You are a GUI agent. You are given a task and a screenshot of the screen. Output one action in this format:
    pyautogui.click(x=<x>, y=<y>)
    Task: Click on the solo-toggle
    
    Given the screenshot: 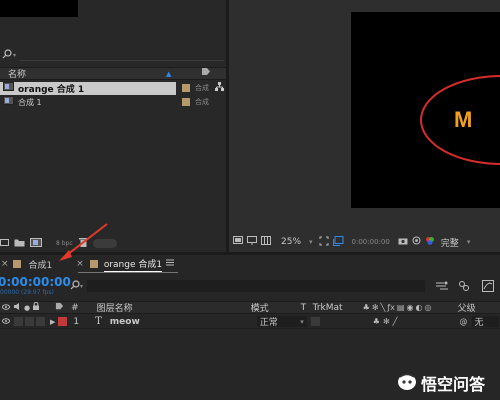 What is the action you would take?
    pyautogui.click(x=29, y=321)
    